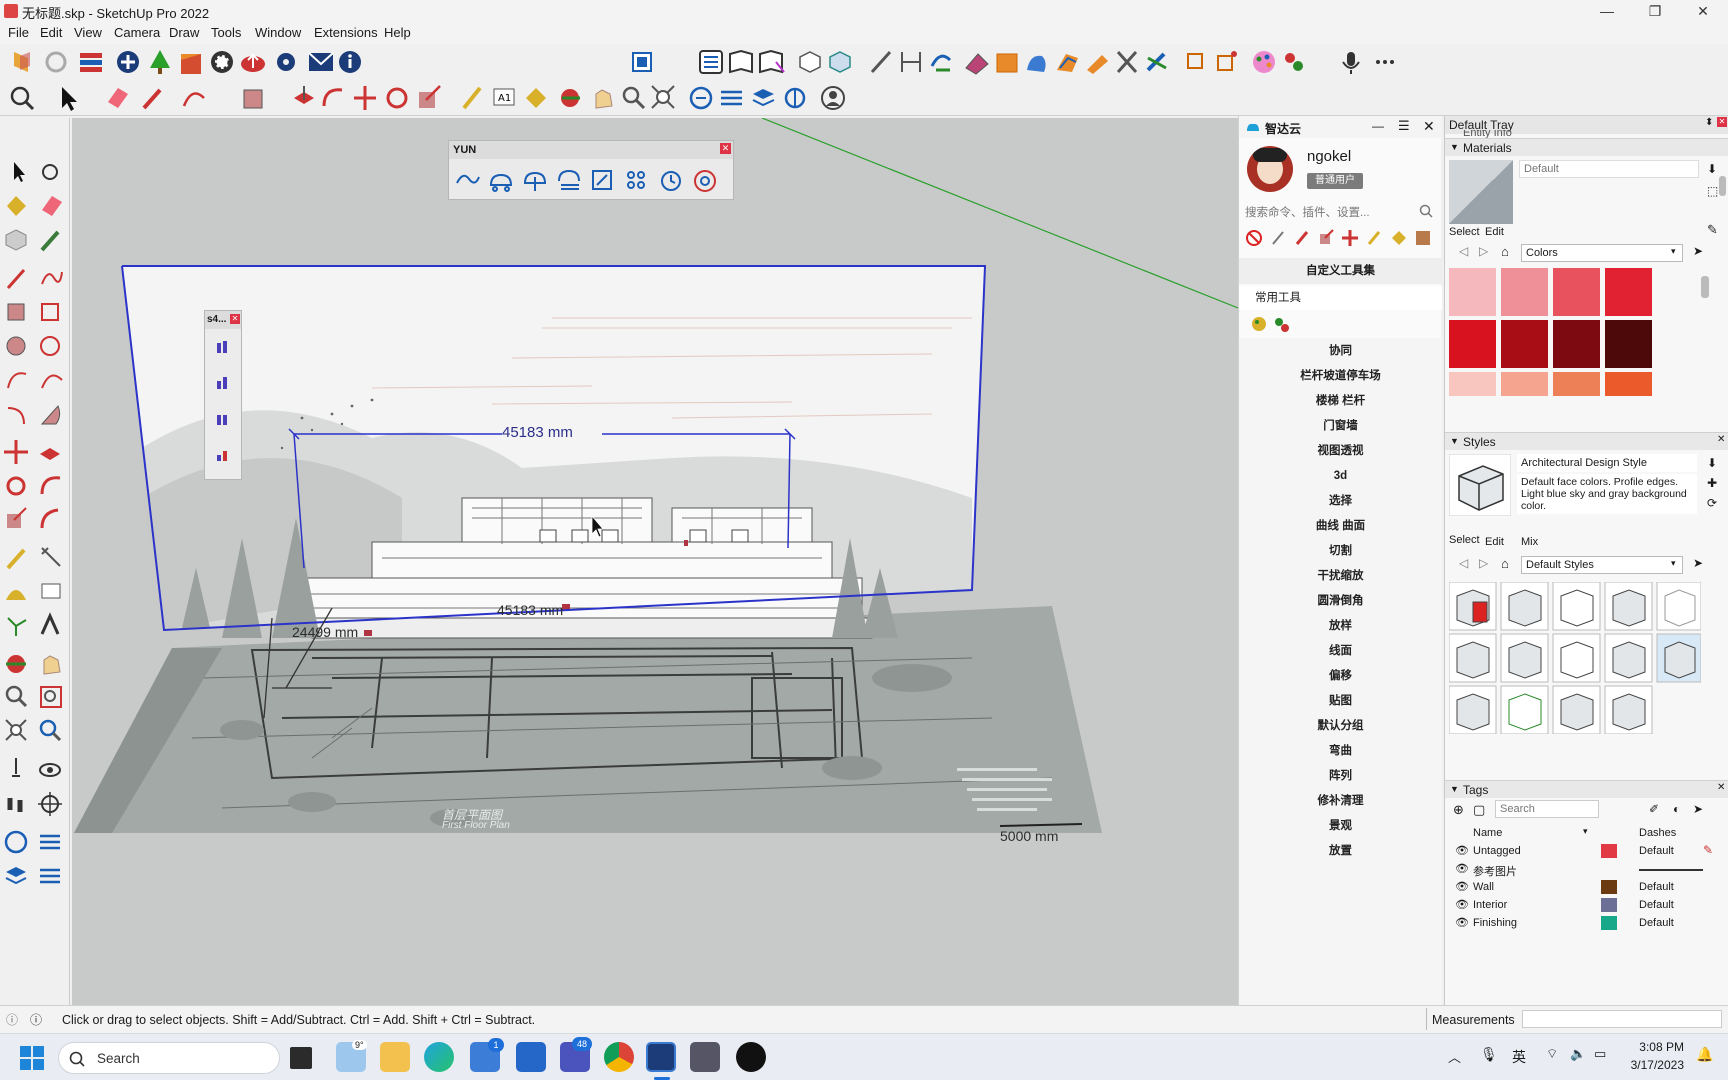 This screenshot has height=1080, width=1728. What do you see at coordinates (1340, 526) in the screenshot?
I see `zhida-item-8: 曲线 曲面` at bounding box center [1340, 526].